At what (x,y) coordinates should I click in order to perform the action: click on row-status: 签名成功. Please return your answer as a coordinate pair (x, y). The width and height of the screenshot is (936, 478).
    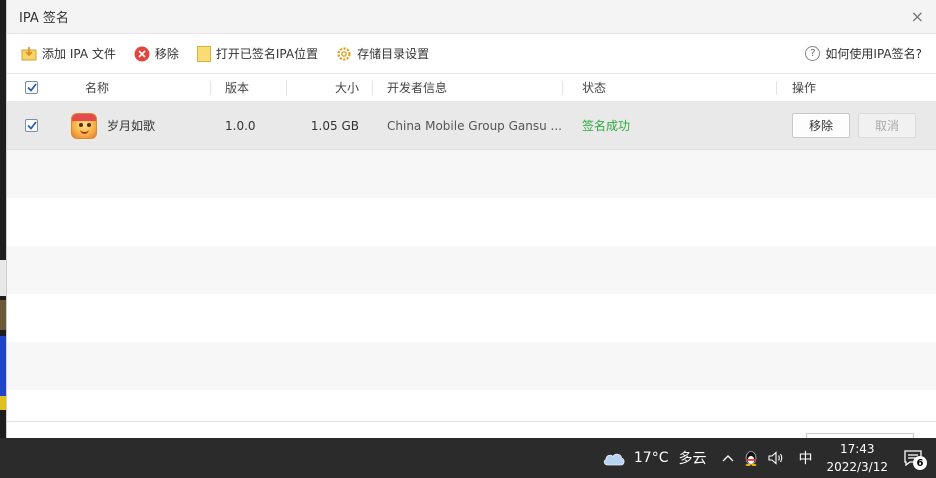
    Looking at the image, I should click on (606, 126).